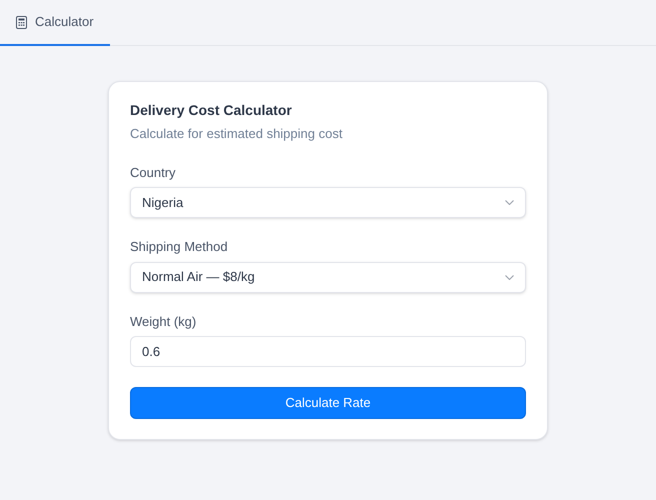 Image resolution: width=656 pixels, height=500 pixels. I want to click on calculate-button: Calculate Rate, so click(328, 403).